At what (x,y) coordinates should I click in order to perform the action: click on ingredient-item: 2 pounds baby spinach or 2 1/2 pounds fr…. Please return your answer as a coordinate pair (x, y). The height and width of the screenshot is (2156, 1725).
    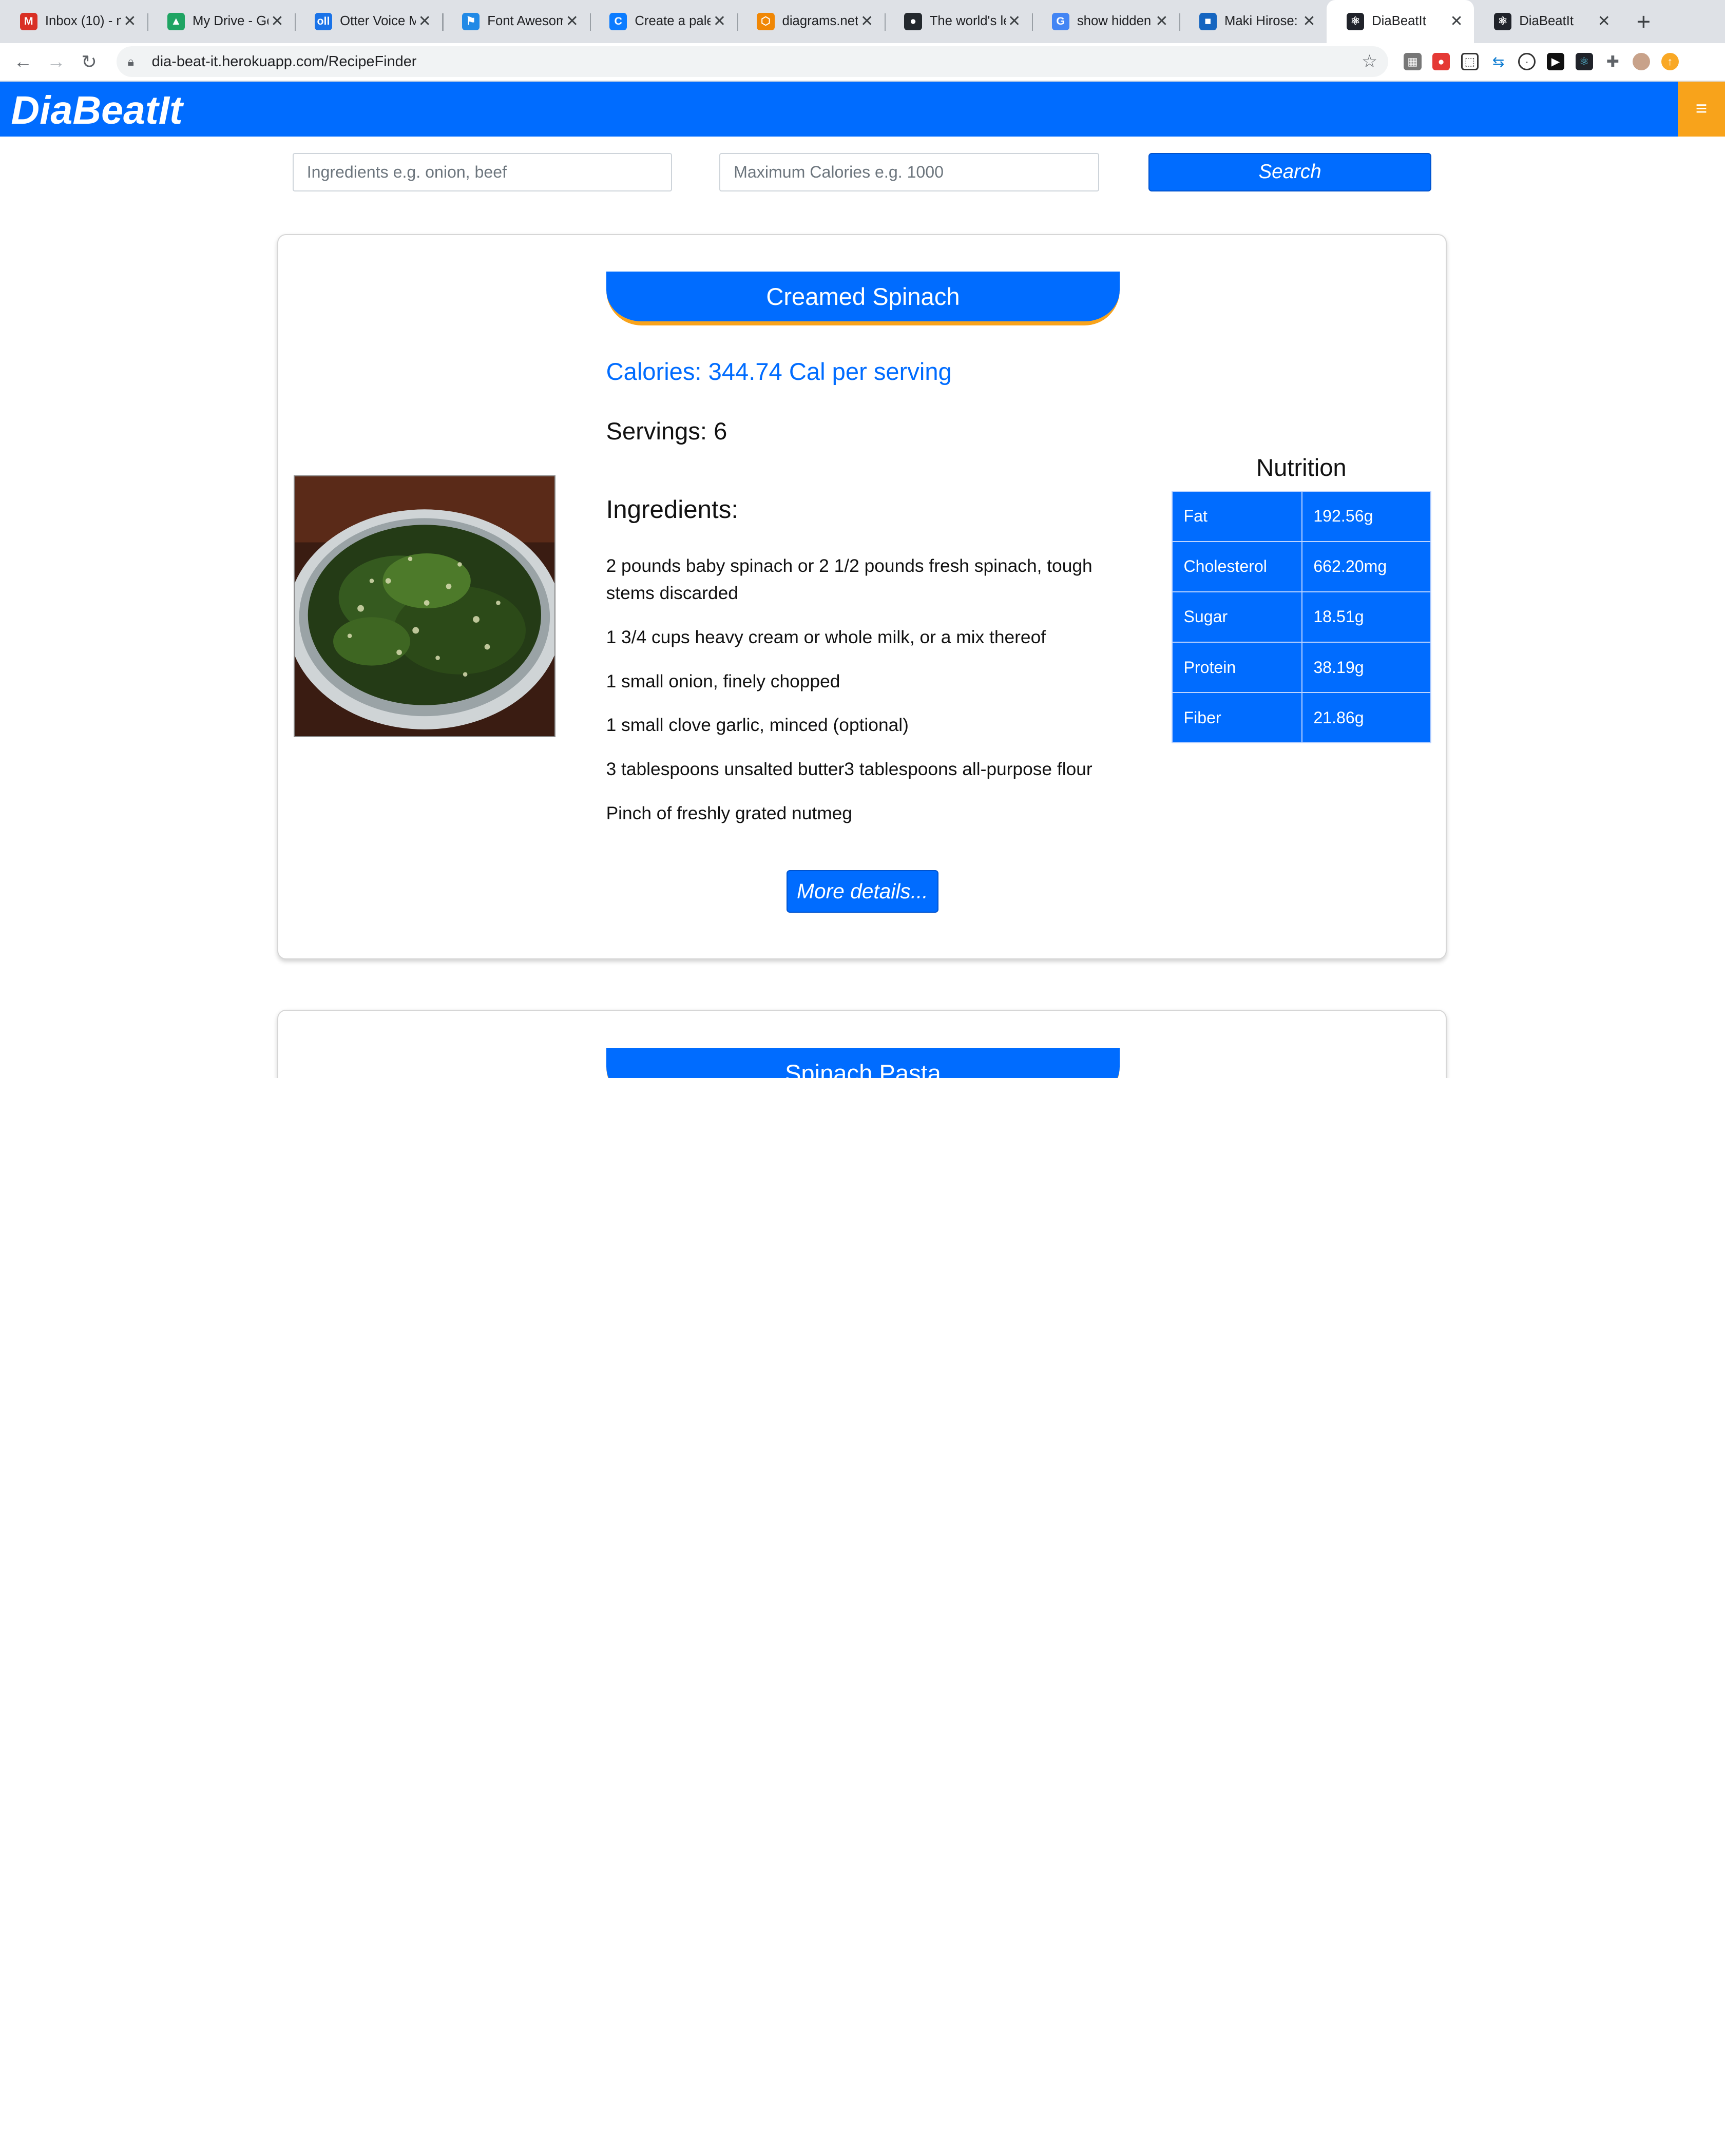
    Looking at the image, I should click on (849, 579).